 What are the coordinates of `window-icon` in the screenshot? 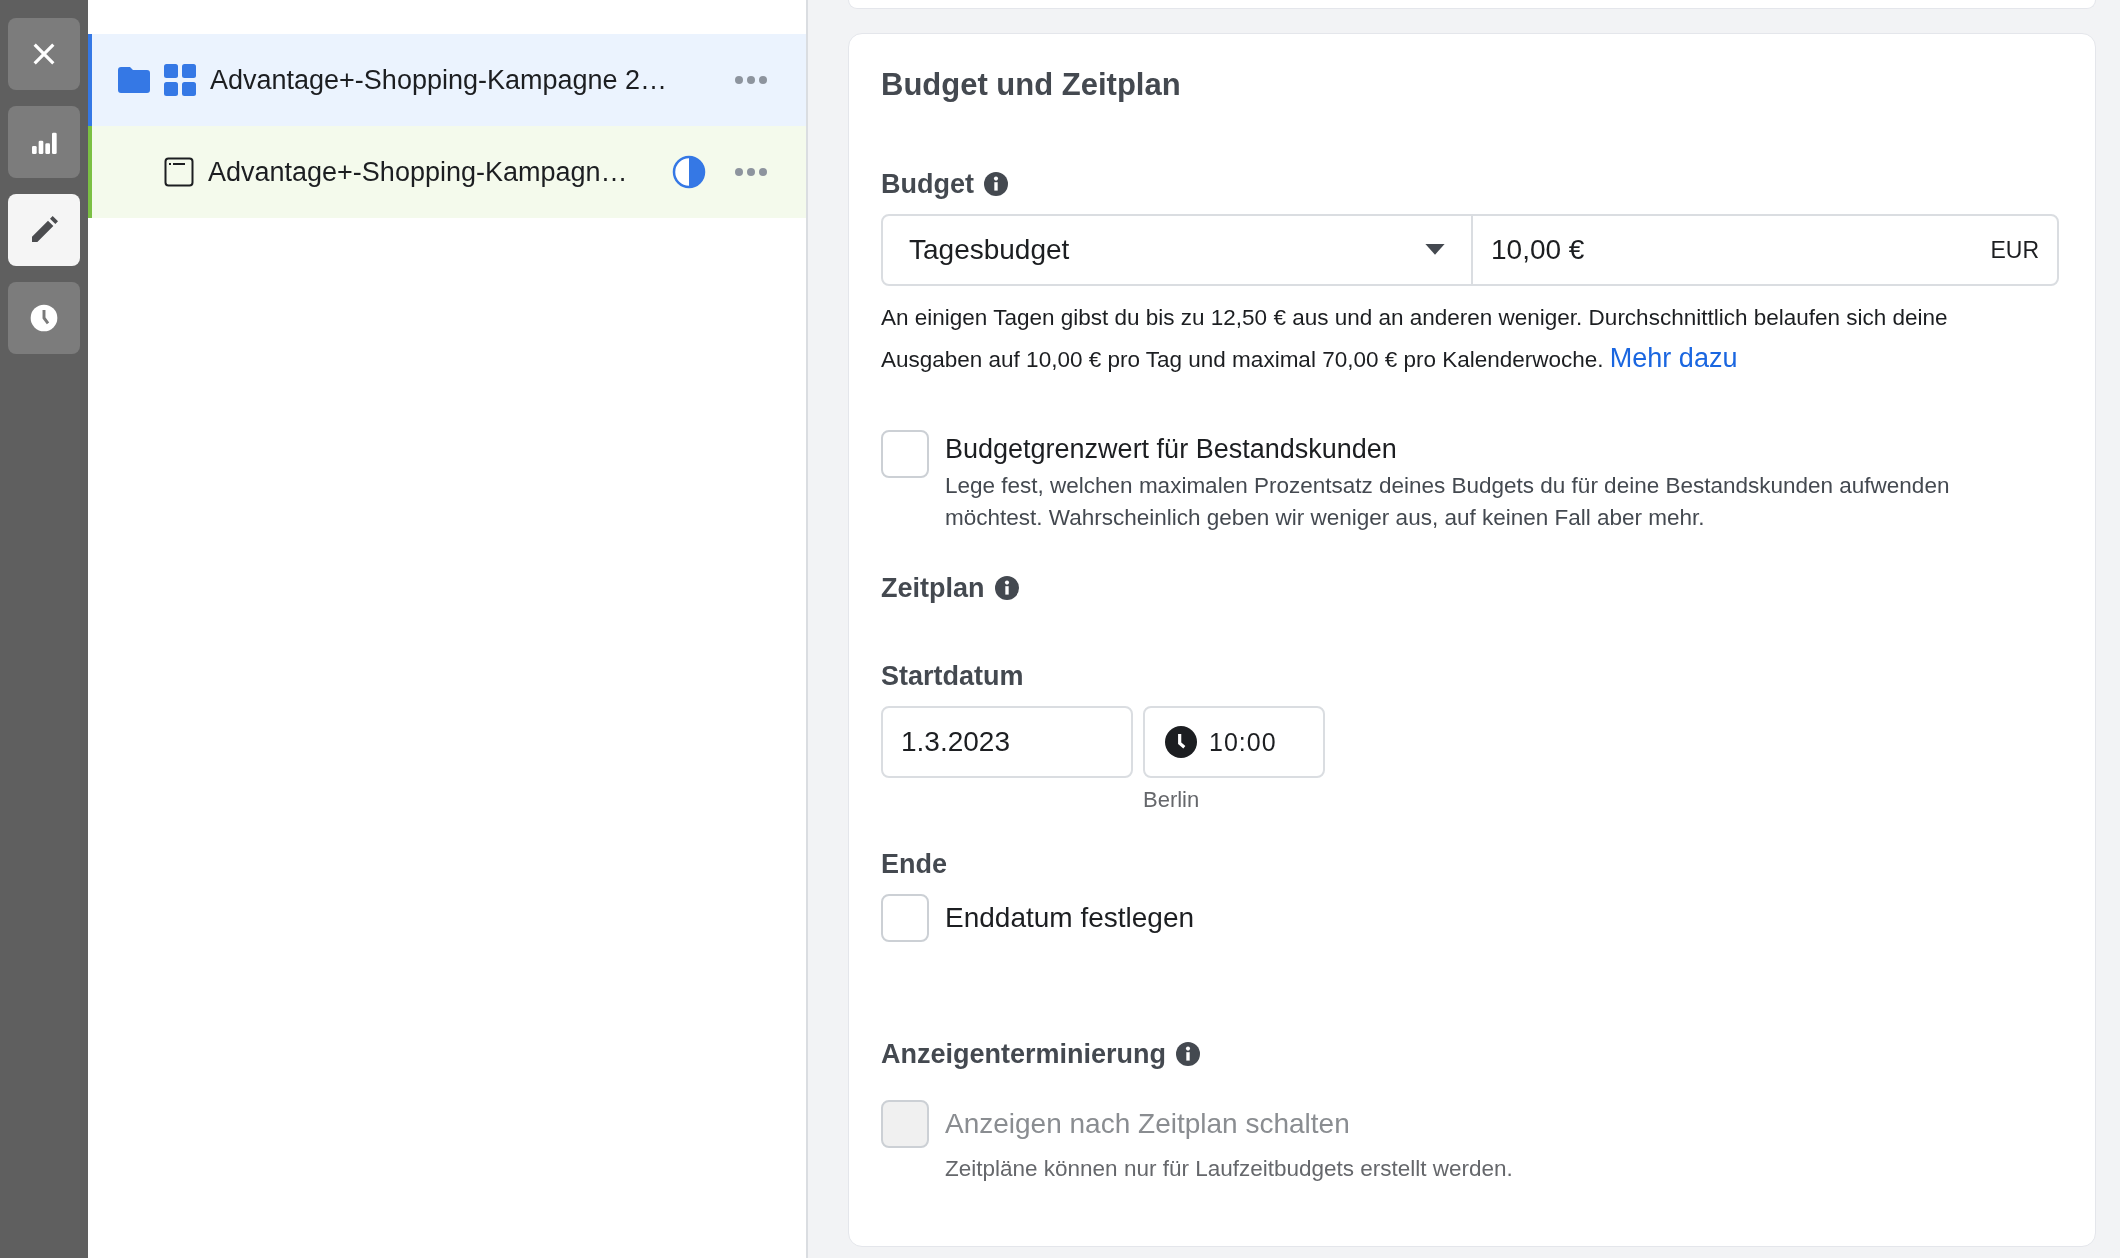 It's located at (179, 172).